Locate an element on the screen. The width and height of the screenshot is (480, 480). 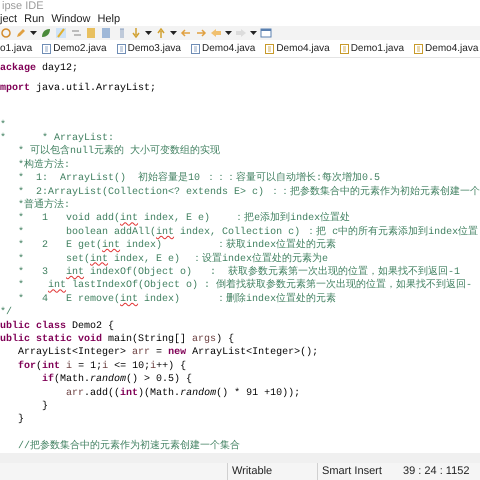
editor-tab: Demo1.java is located at coordinates (372, 49).